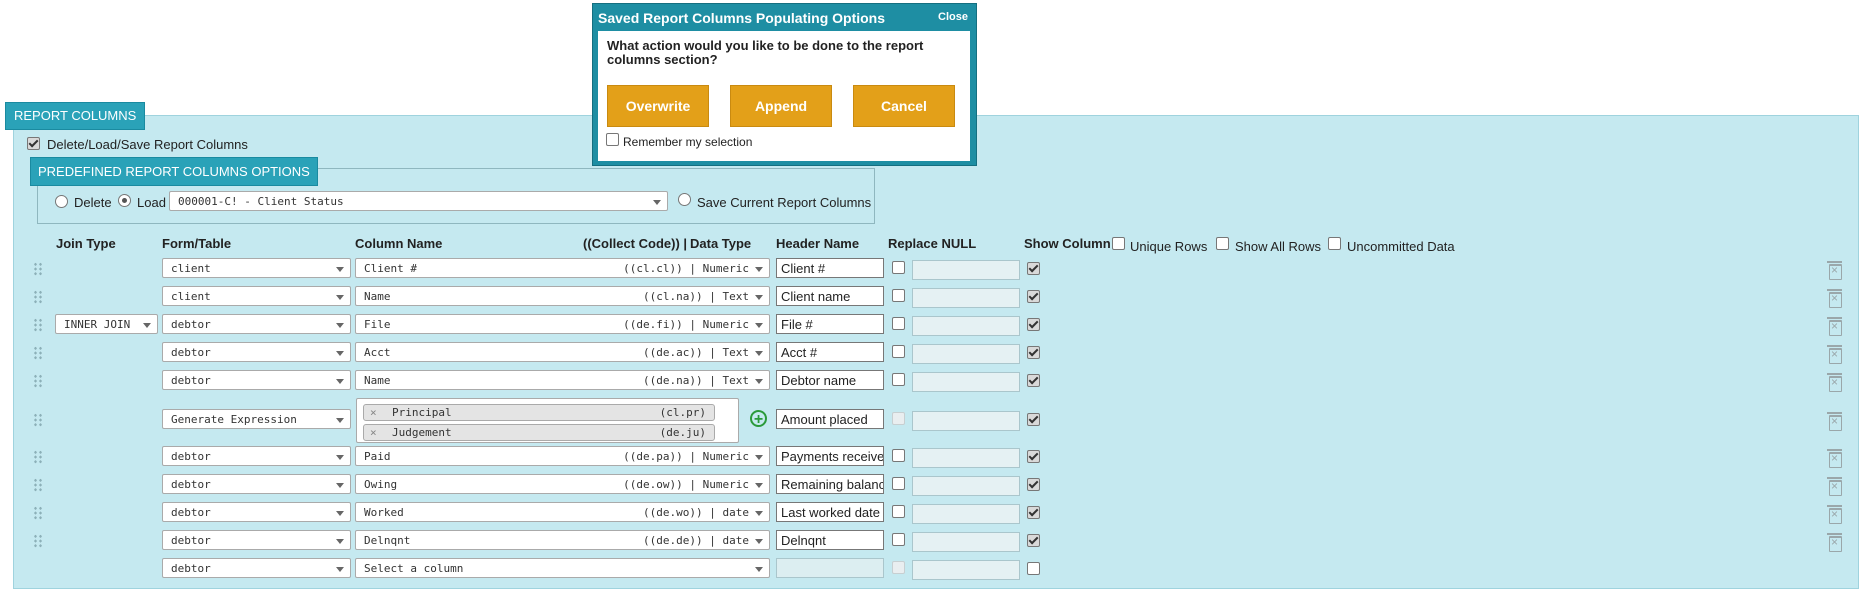  I want to click on overwrite-button: Overwrite, so click(658, 106).